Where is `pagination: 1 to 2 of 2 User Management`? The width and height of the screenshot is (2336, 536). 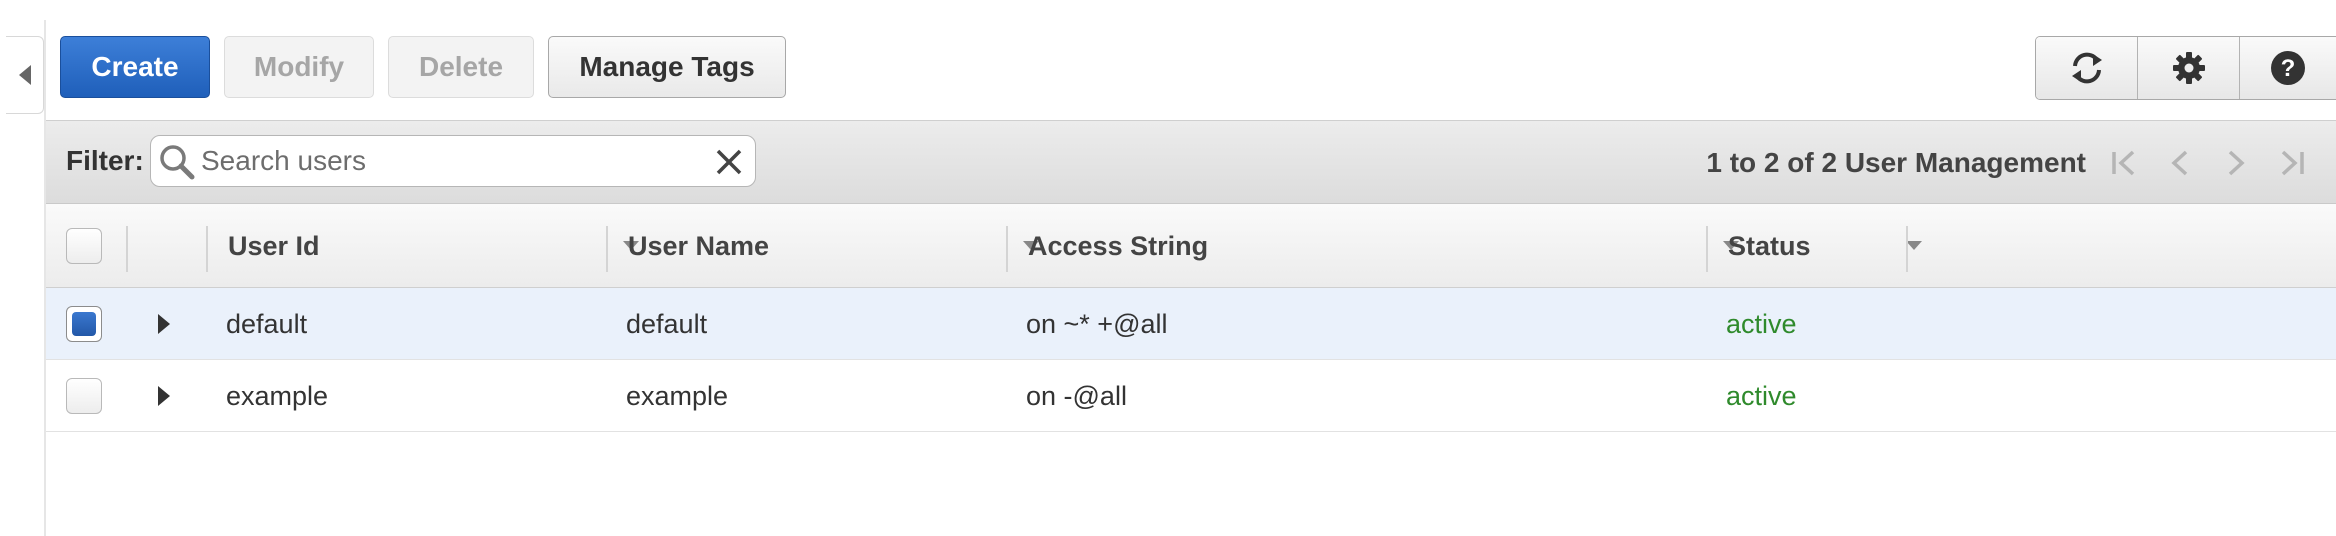 pagination: 1 to 2 of 2 User Management is located at coordinates (2013, 163).